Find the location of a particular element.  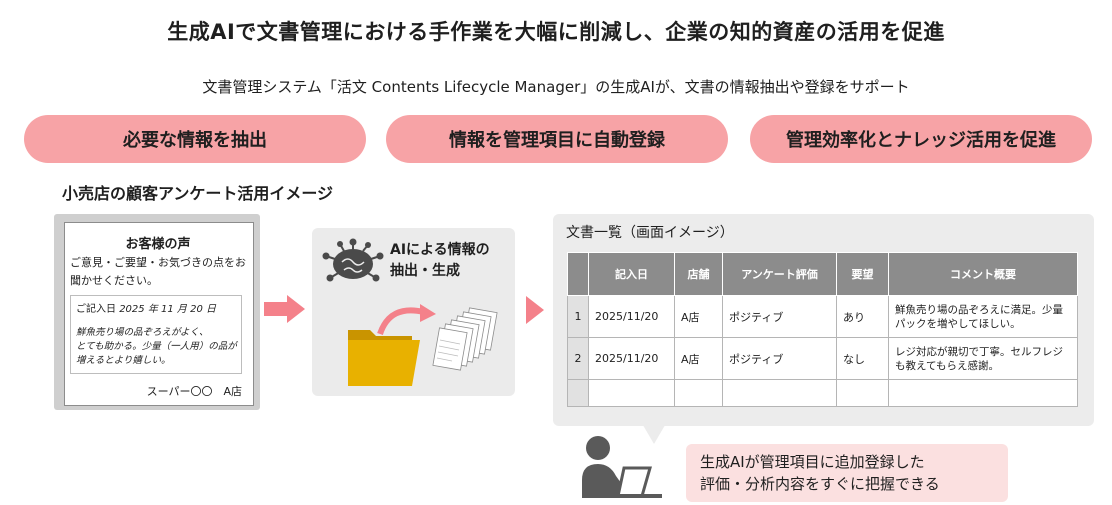

step-extract-pill: 必要な情報を抽出 is located at coordinates (195, 139).